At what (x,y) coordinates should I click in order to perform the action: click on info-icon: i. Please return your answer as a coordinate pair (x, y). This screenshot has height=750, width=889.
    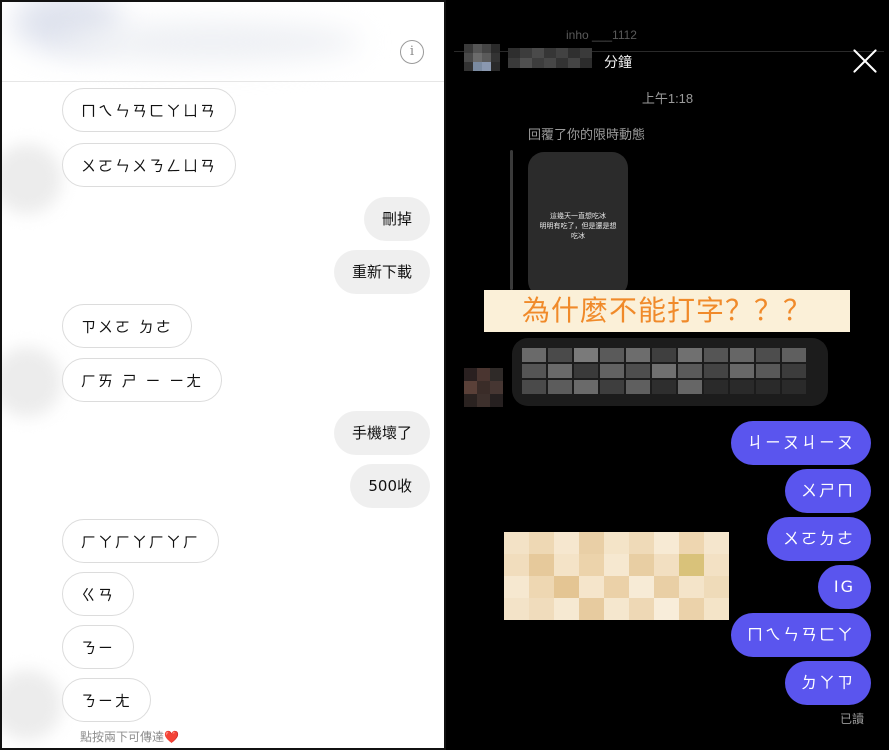
    Looking at the image, I should click on (412, 52).